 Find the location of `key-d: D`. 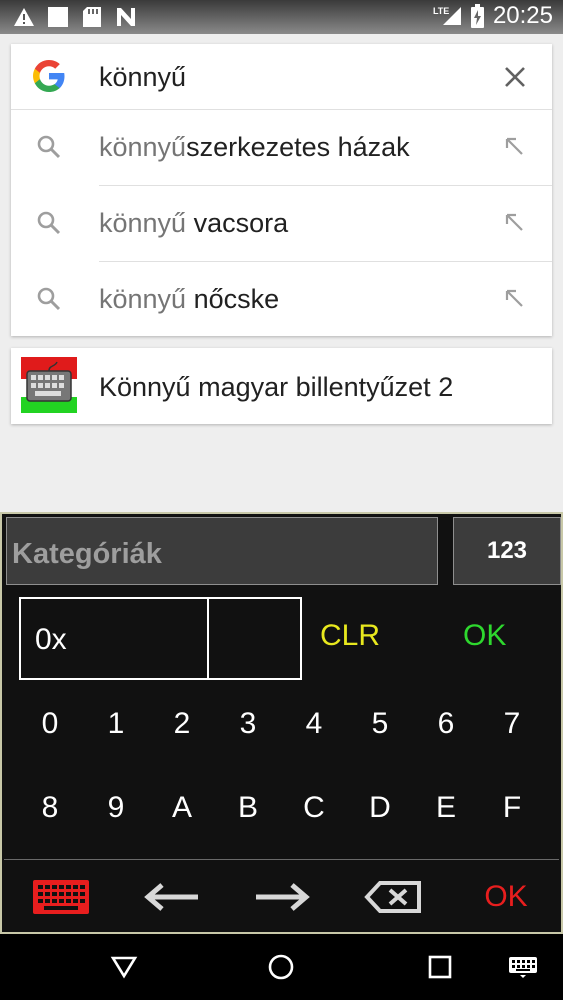

key-d: D is located at coordinates (380, 808).